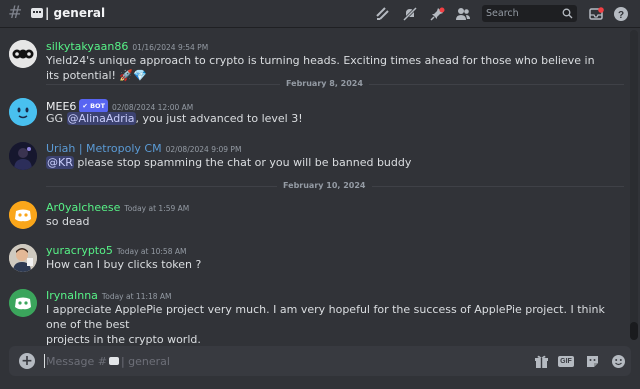 The width and height of the screenshot is (640, 389). What do you see at coordinates (157, 208) in the screenshot?
I see `message-timestamp: Today at 1:59 AM` at bounding box center [157, 208].